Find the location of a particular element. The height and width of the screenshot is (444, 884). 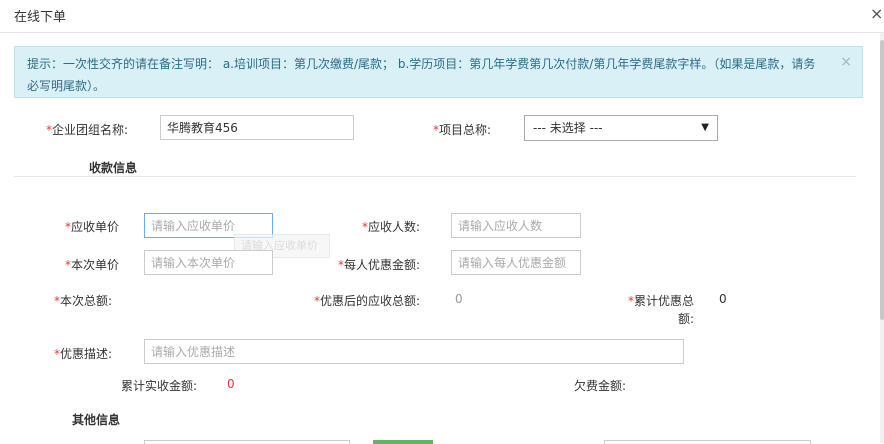

title-divider is located at coordinates (442, 32).